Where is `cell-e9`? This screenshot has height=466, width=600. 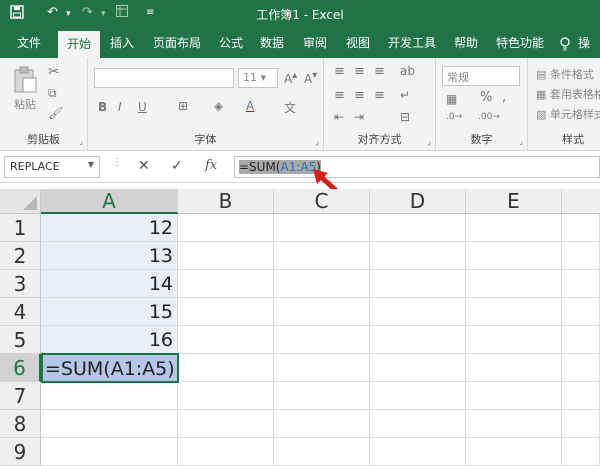 cell-e9 is located at coordinates (514, 452).